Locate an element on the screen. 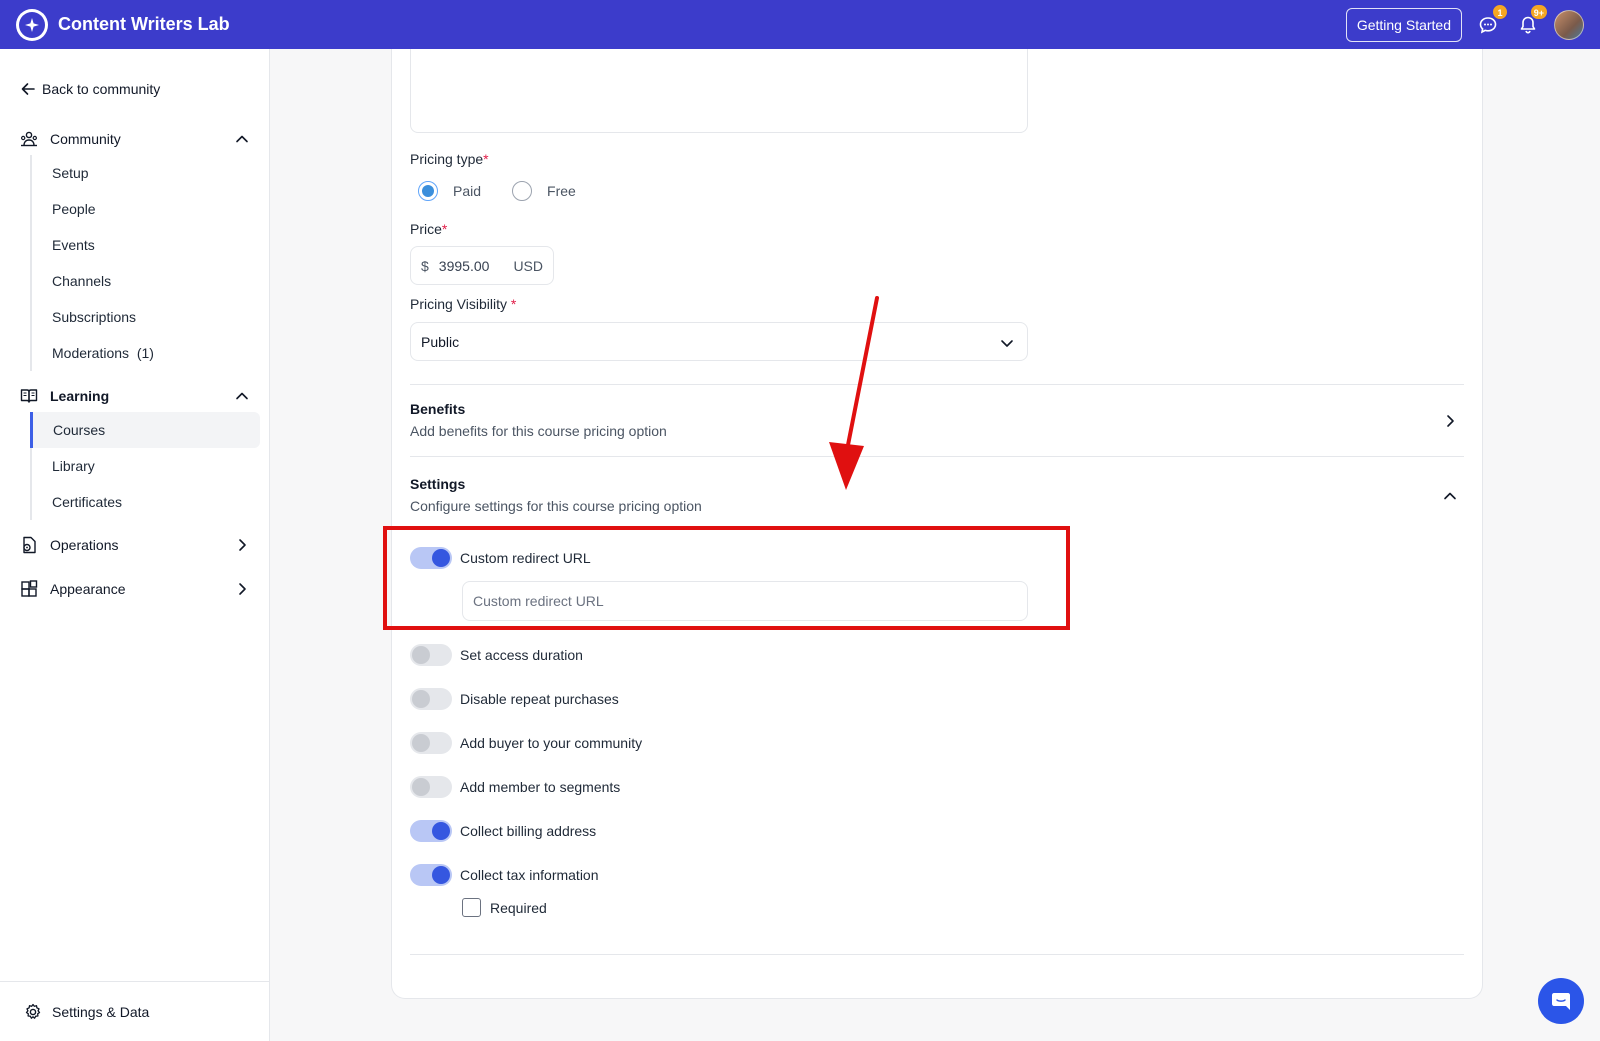 This screenshot has height=1041, width=1600. messages-button: 1 is located at coordinates (1491, 21).